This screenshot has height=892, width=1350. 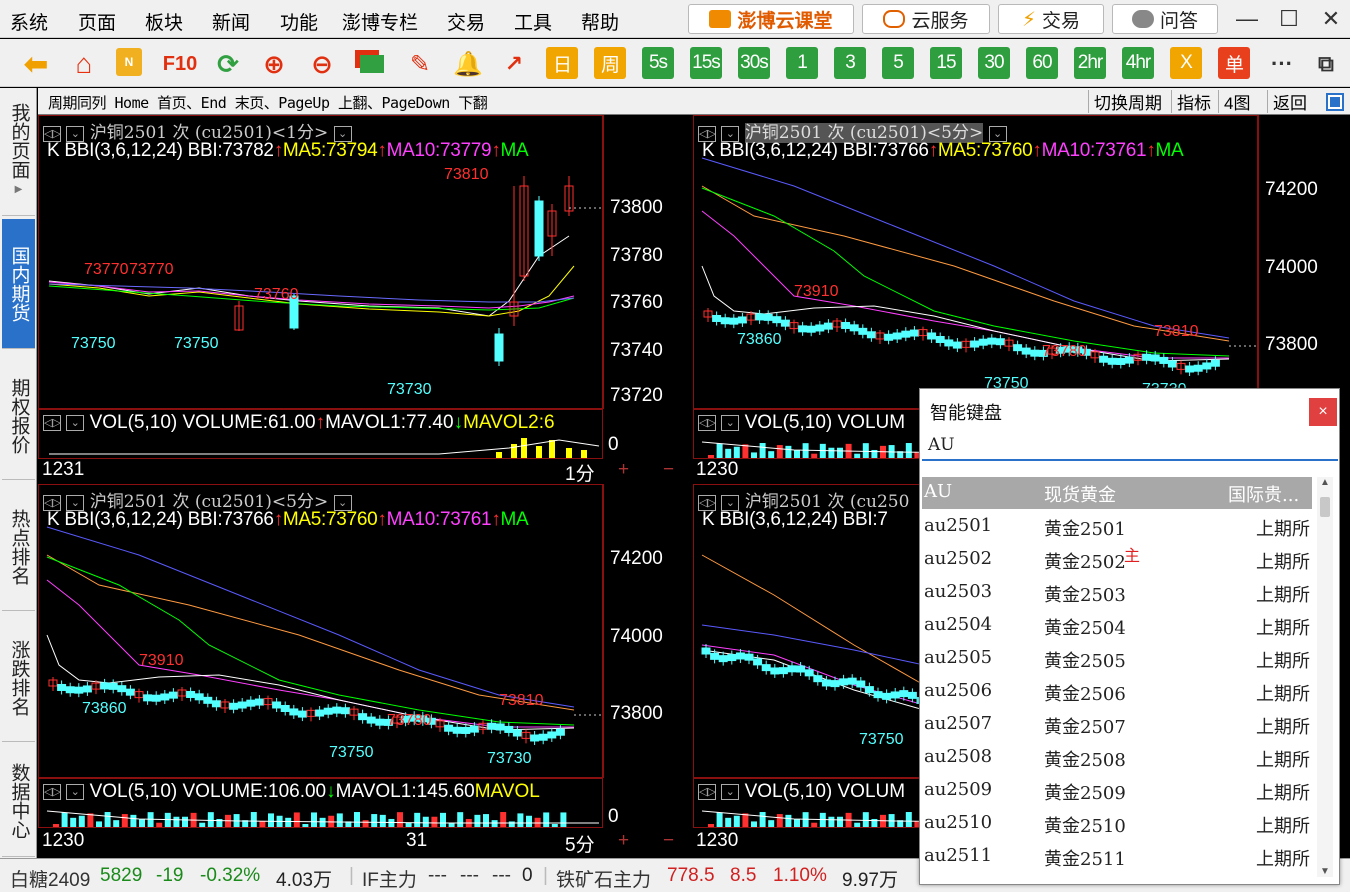 What do you see at coordinates (36, 64) in the screenshot?
I see `back-arrow-icon: ⬅` at bounding box center [36, 64].